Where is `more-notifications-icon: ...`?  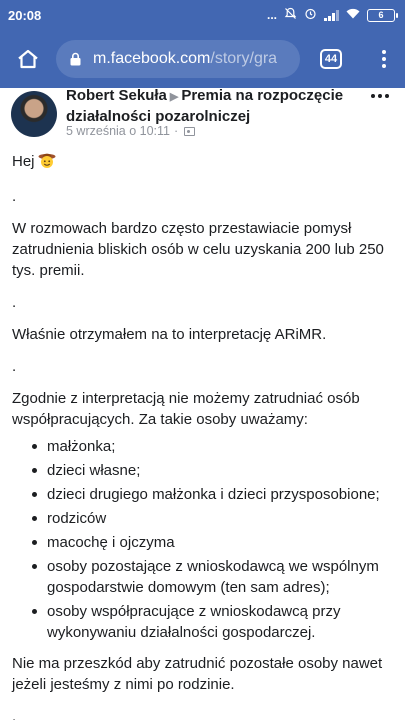 more-notifications-icon: ... is located at coordinates (271, 15).